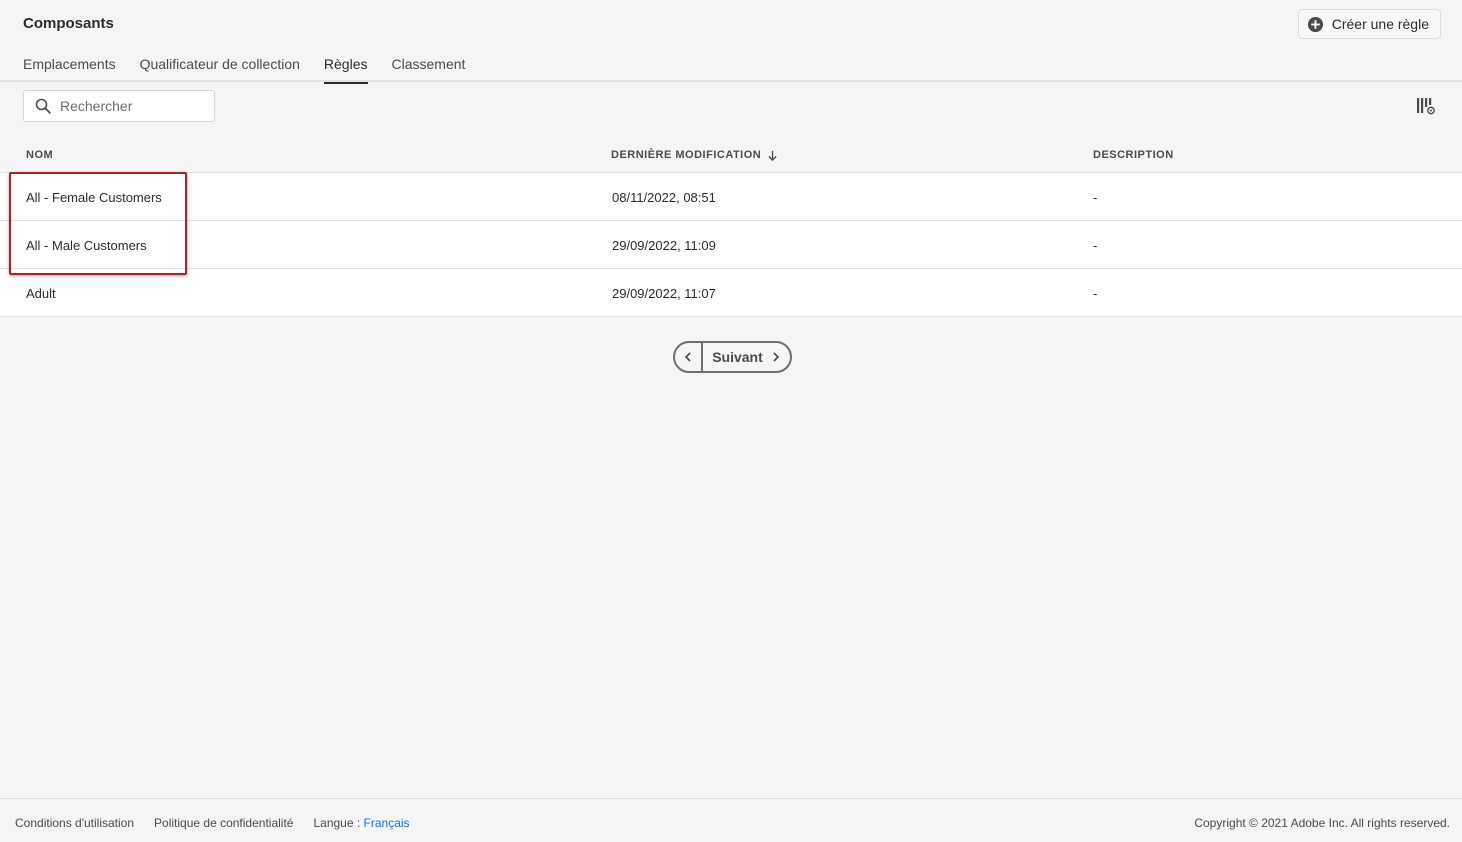 This screenshot has height=842, width=1462. What do you see at coordinates (130, 106) in the screenshot?
I see `search-input` at bounding box center [130, 106].